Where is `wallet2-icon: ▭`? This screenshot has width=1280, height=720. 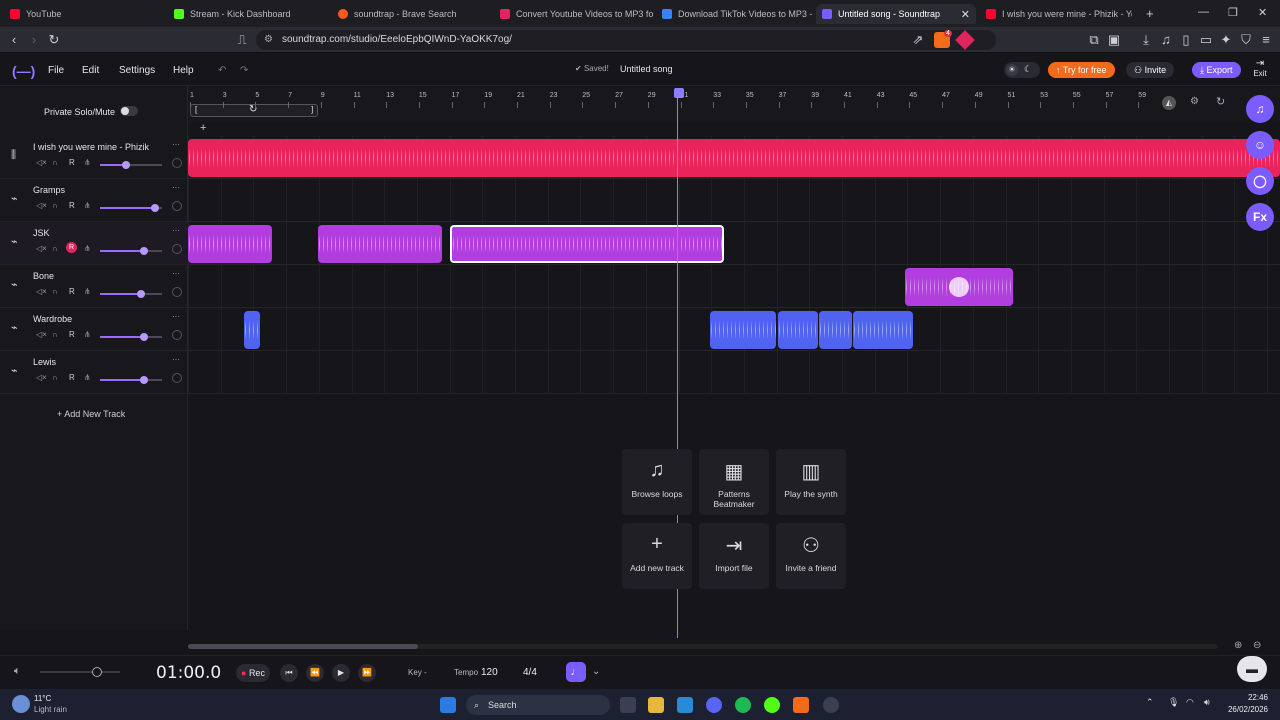
wallet2-icon: ▭ is located at coordinates (1206, 40).